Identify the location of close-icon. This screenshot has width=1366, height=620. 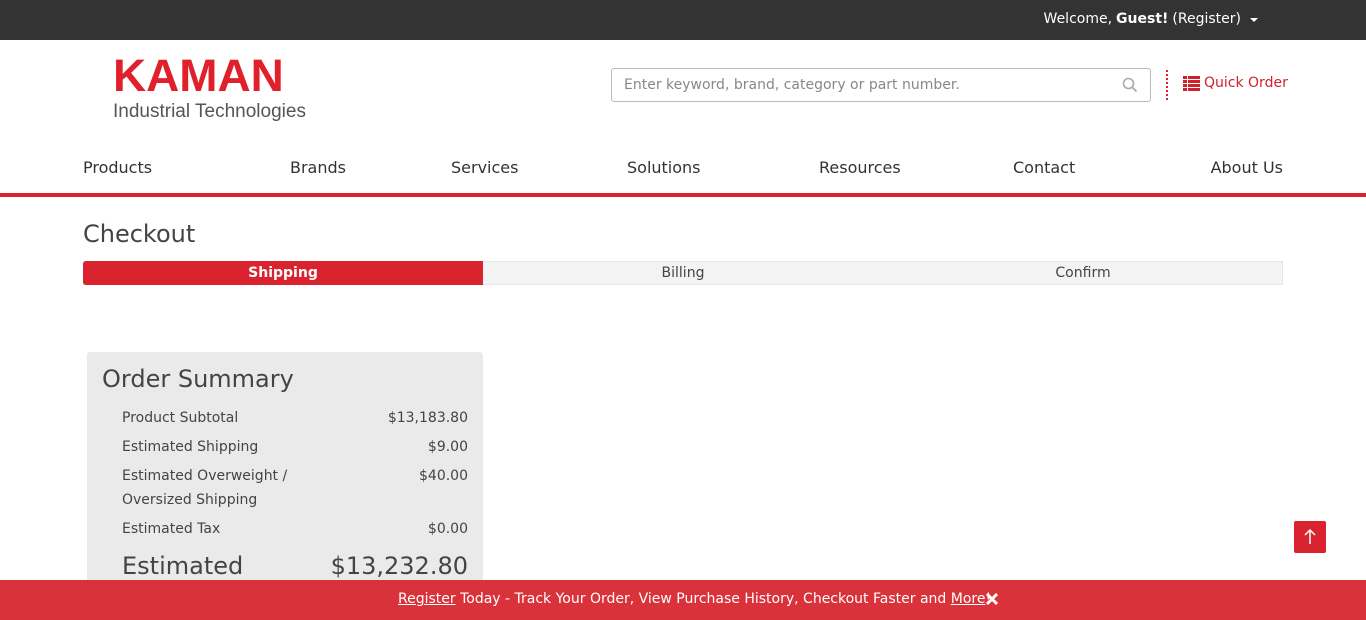
(992, 599).